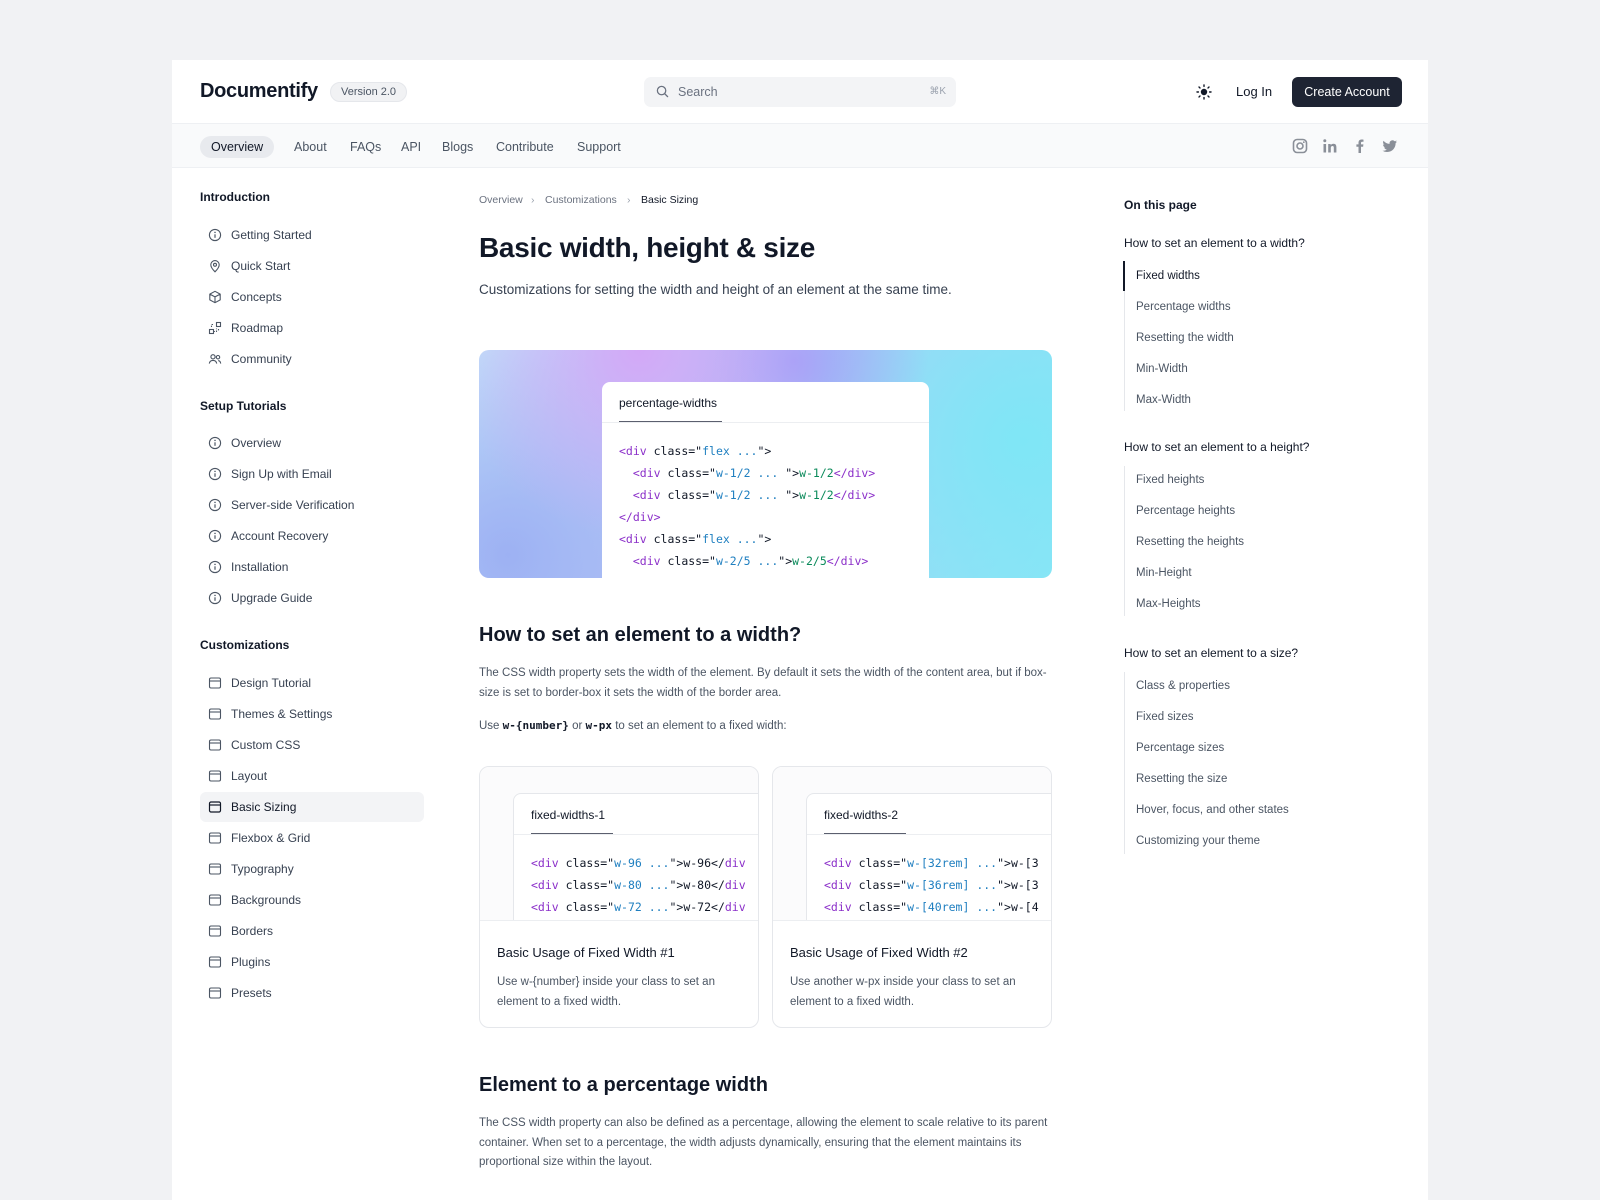  I want to click on code-tab: fixed-widths-2, so click(861, 815).